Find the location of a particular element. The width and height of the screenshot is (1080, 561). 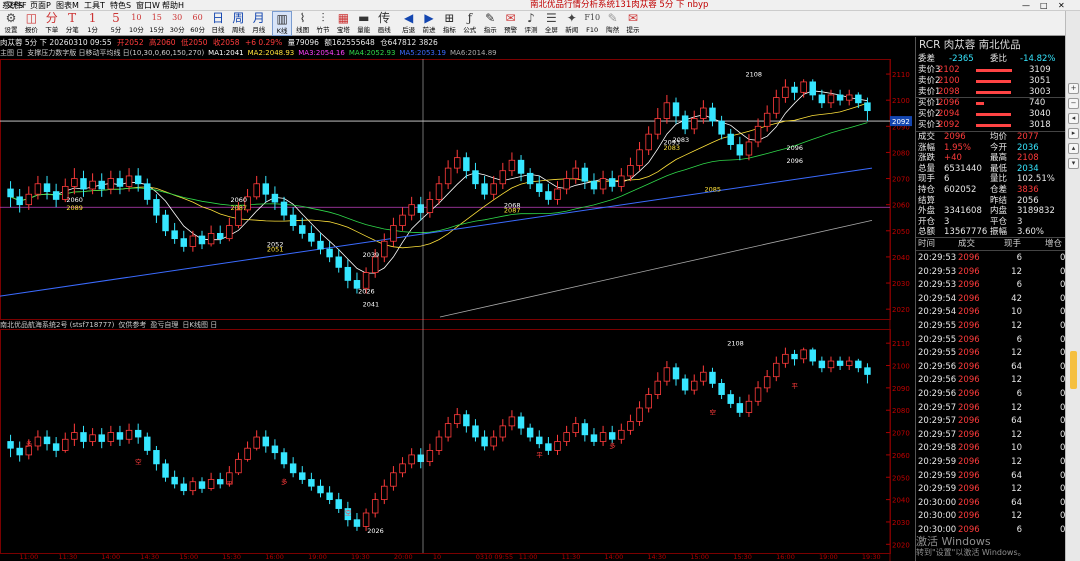

toolbar-button-17: ▬ 量能 is located at coordinates (364, 23).